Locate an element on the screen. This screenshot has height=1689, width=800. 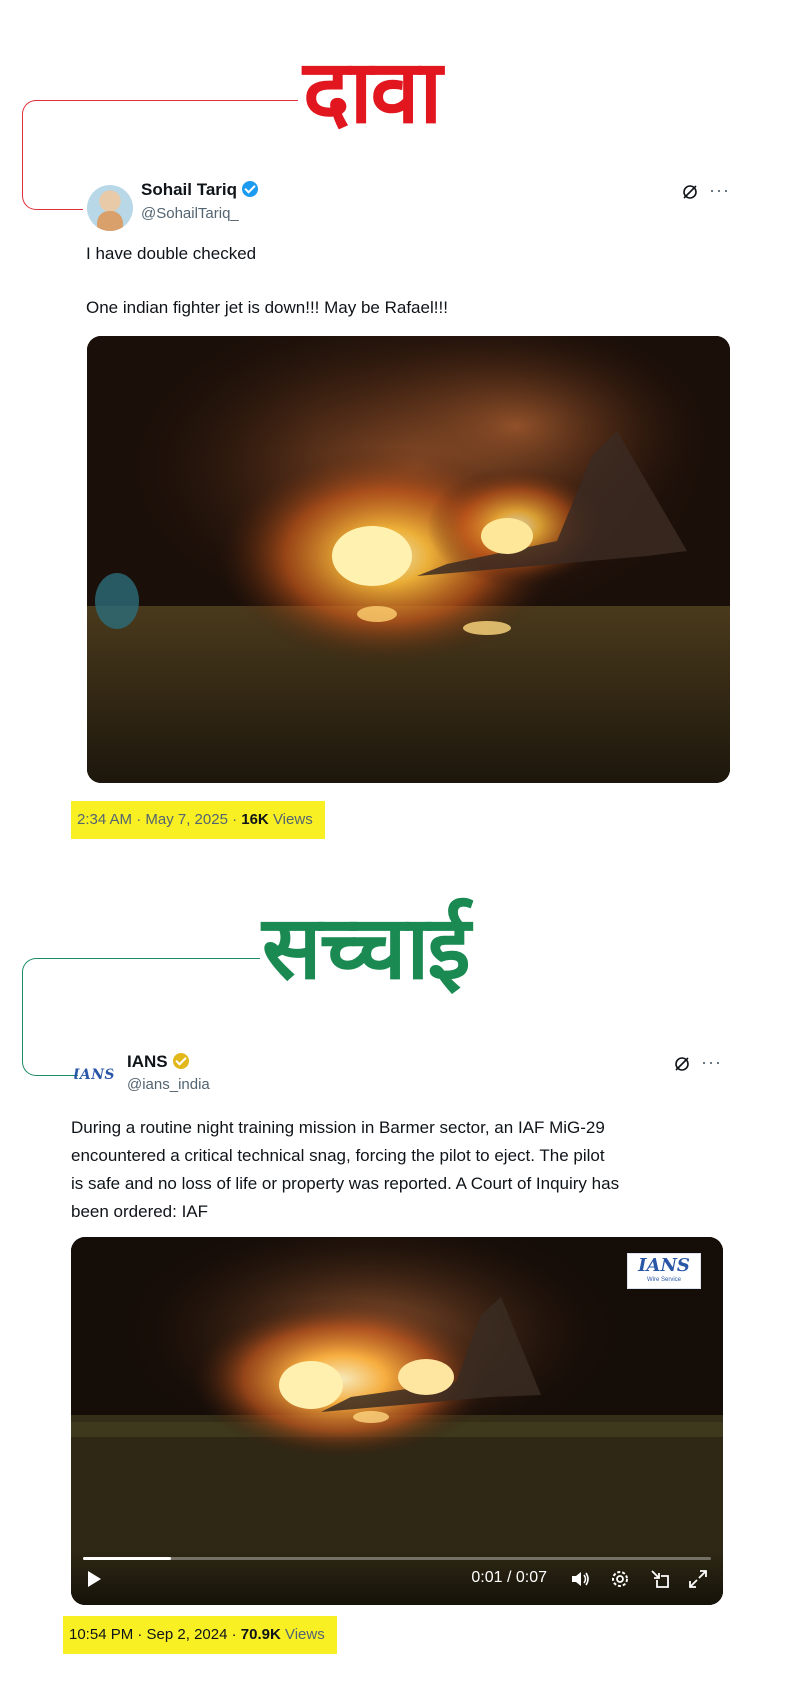
claim-heading: दावा is located at coordinates (372, 91).